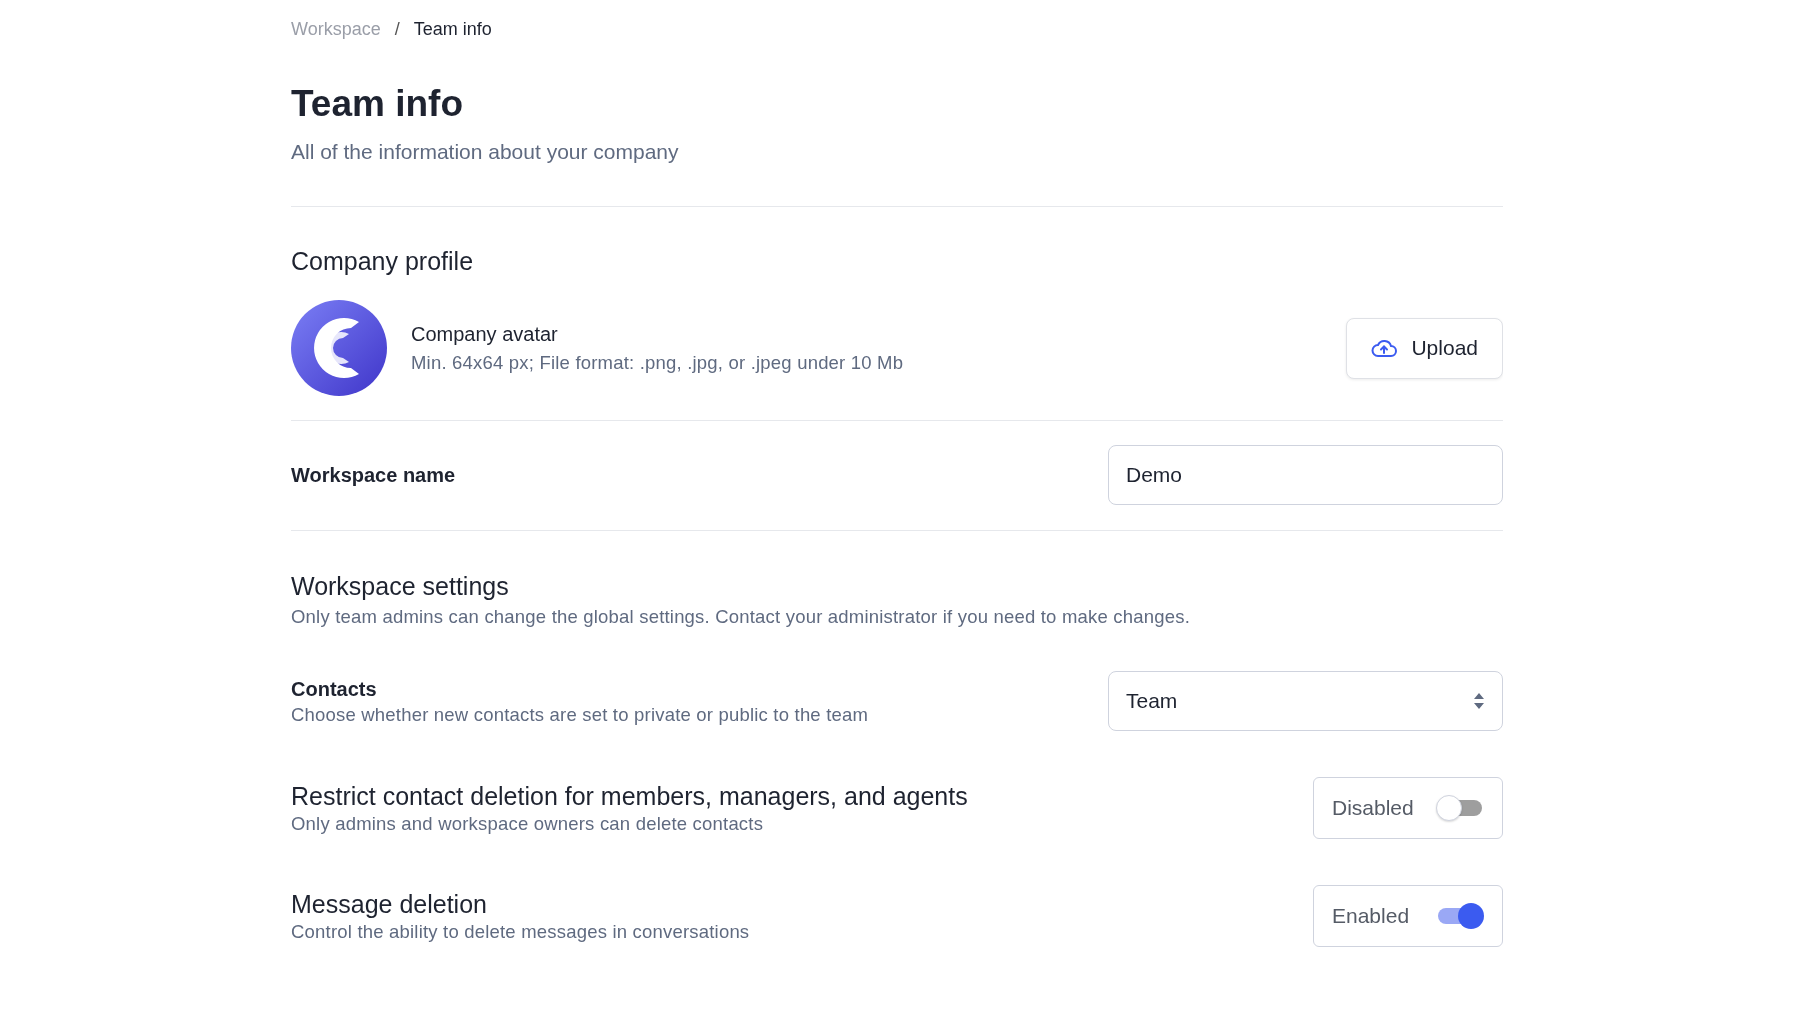 The width and height of the screenshot is (1808, 1012). What do you see at coordinates (629, 795) in the screenshot?
I see `setting-label: Restrict contact deletion for members, managers, and agents` at bounding box center [629, 795].